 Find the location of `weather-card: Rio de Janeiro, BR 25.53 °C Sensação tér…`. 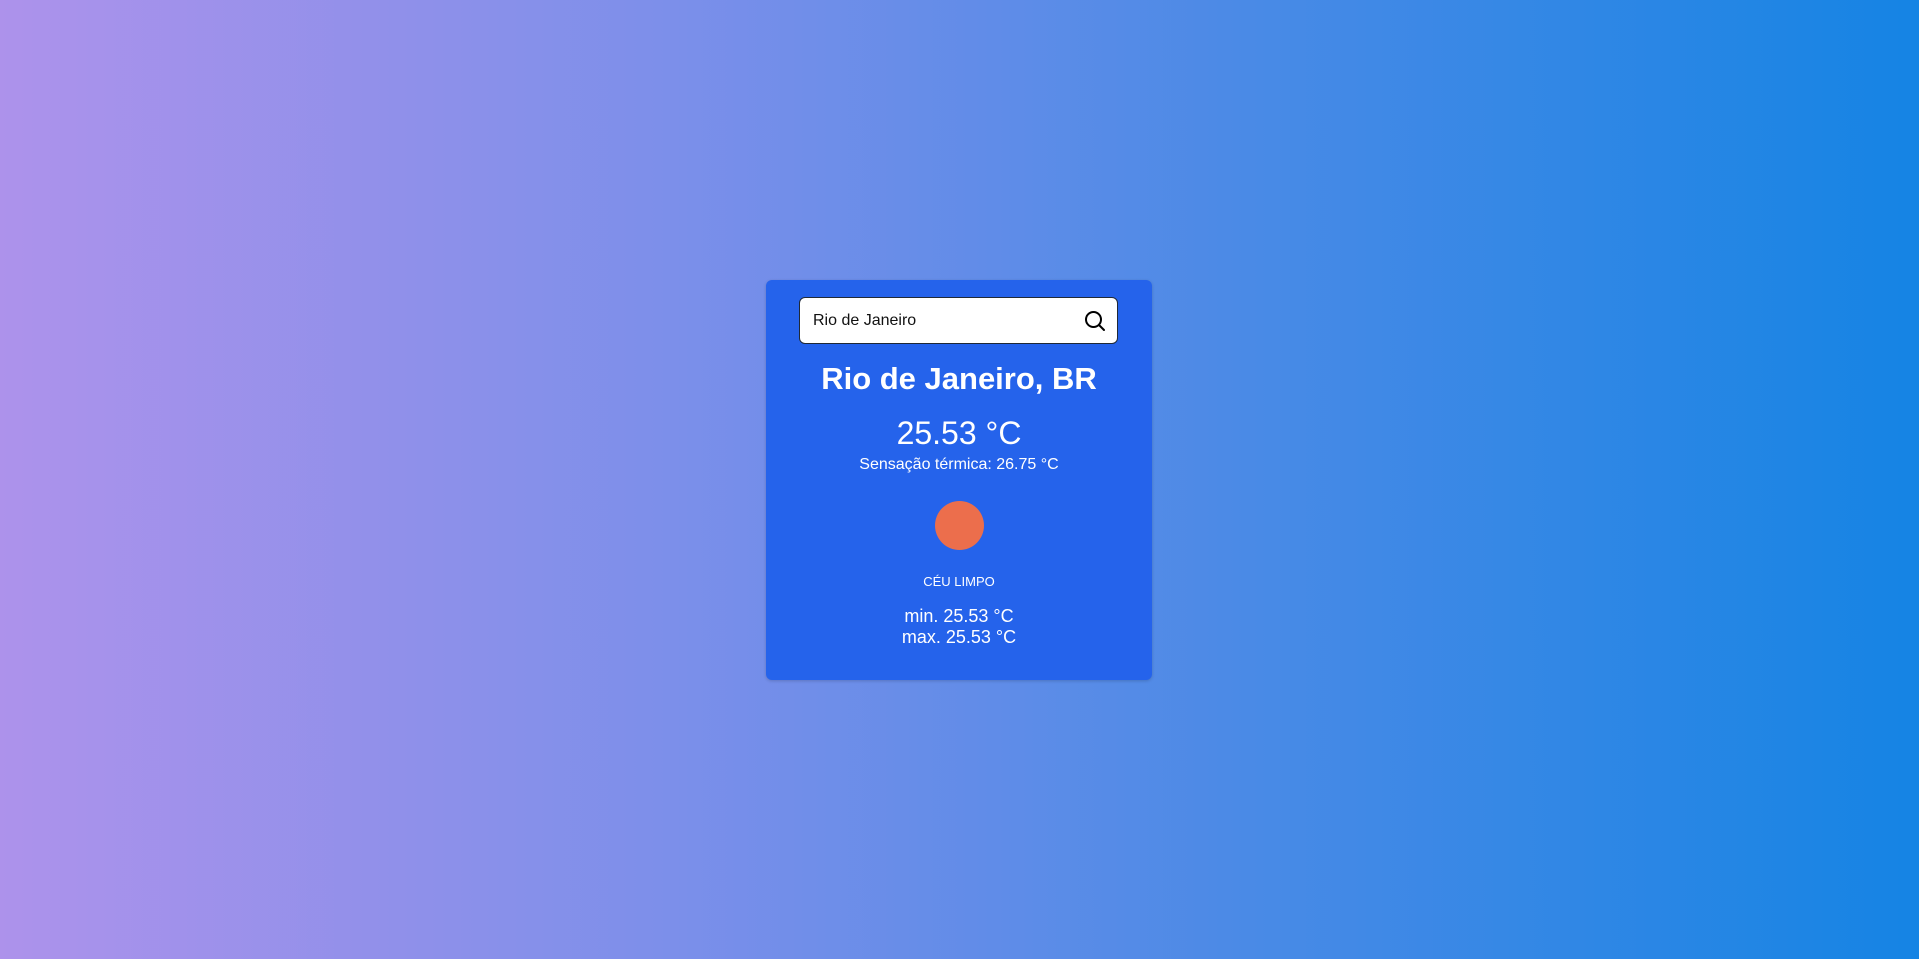

weather-card: Rio de Janeiro, BR 25.53 °C Sensação tér… is located at coordinates (959, 480).